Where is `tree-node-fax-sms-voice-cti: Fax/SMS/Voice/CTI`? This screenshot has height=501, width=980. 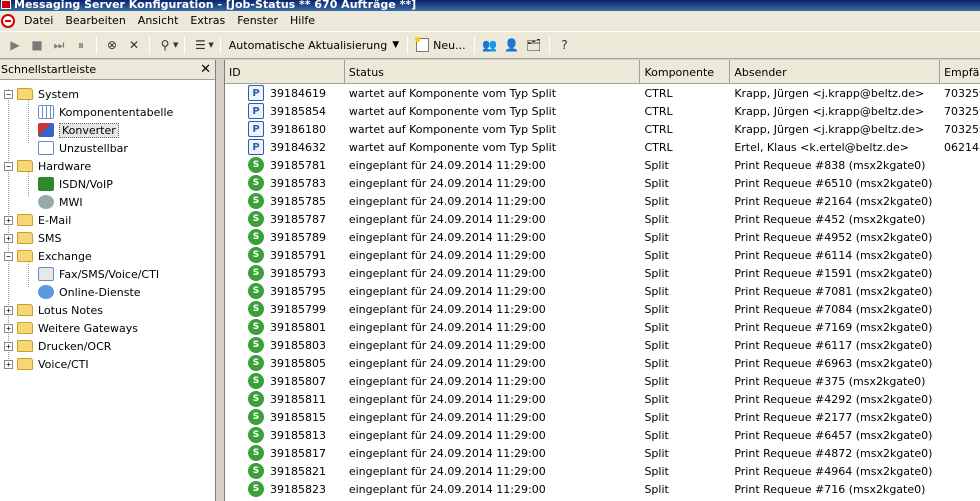 tree-node-fax-sms-voice-cti: Fax/SMS/Voice/CTI is located at coordinates (107, 274).